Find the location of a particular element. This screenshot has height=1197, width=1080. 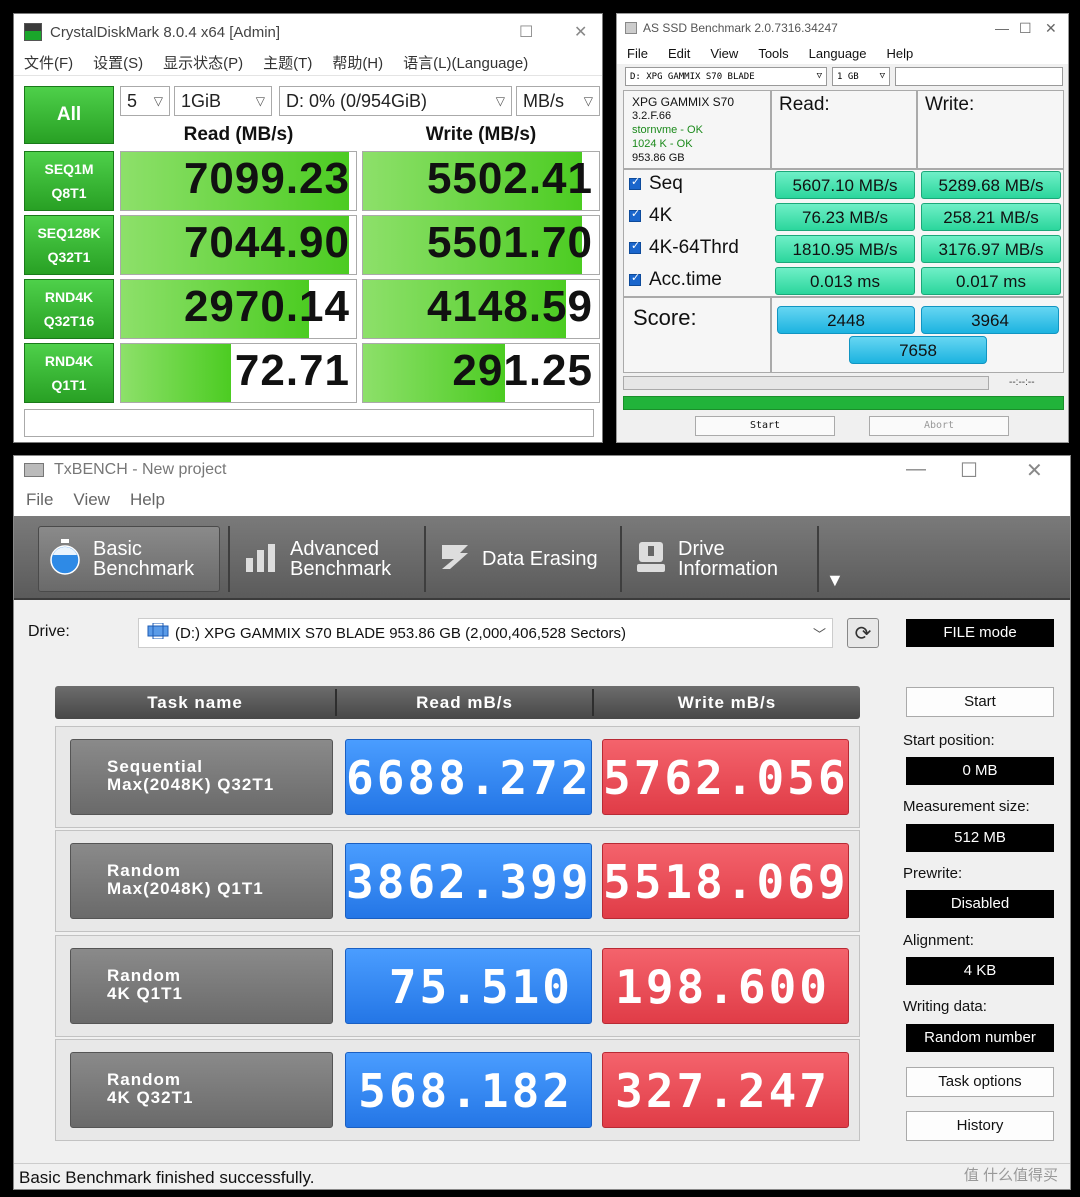

asssd-blank-field is located at coordinates (979, 76).